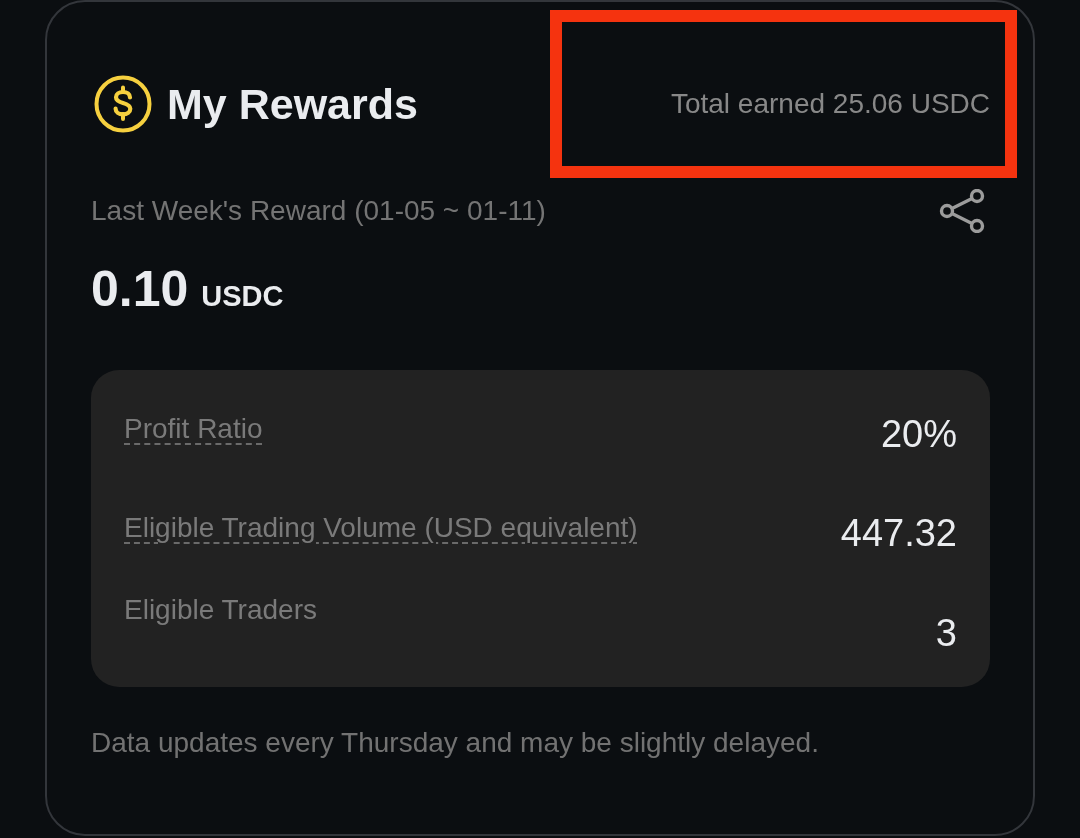  I want to click on total-earned: Total earned 25.06 USDC, so click(830, 104).